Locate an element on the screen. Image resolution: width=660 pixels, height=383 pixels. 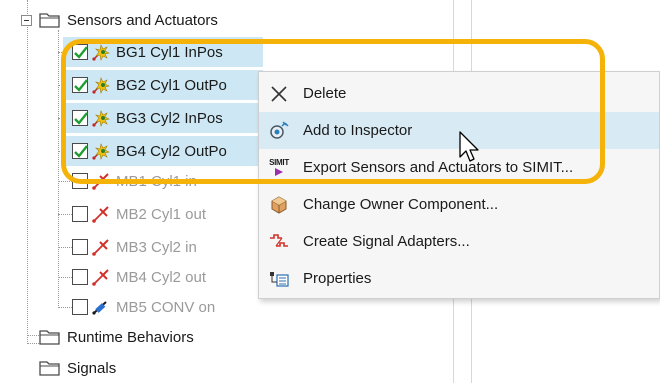
folder-signals: Signals is located at coordinates (77, 368).